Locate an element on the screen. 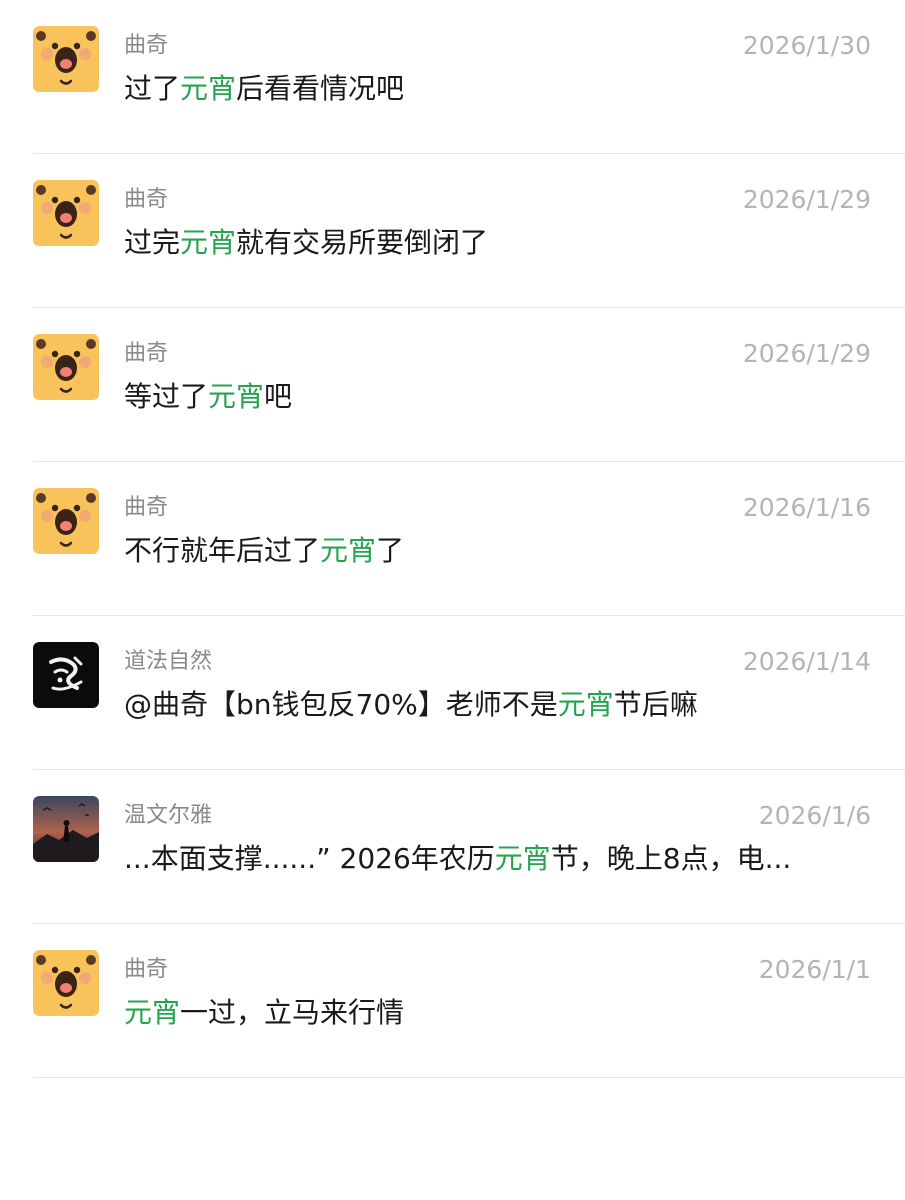 This screenshot has width=905, height=1200. result-row: 曲奇 2026/1/16 不行就年后过了元宵了 is located at coordinates (452, 539).